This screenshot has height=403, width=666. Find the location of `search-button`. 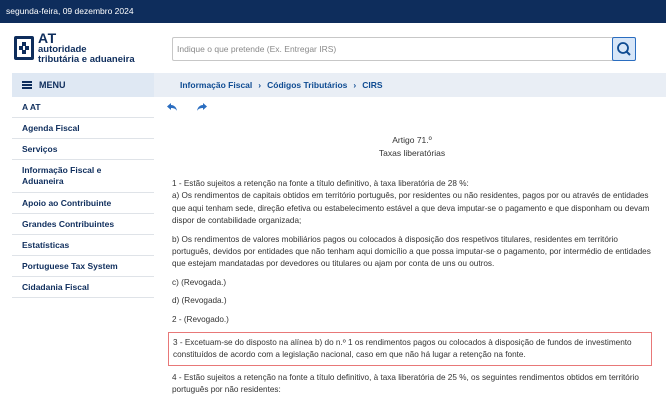

search-button is located at coordinates (624, 49).